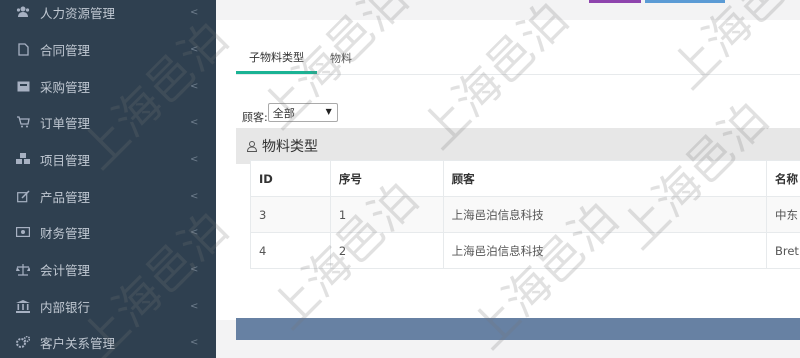 The height and width of the screenshot is (358, 800). What do you see at coordinates (65, 160) in the screenshot?
I see `sidebar-item-label: 项目管理` at bounding box center [65, 160].